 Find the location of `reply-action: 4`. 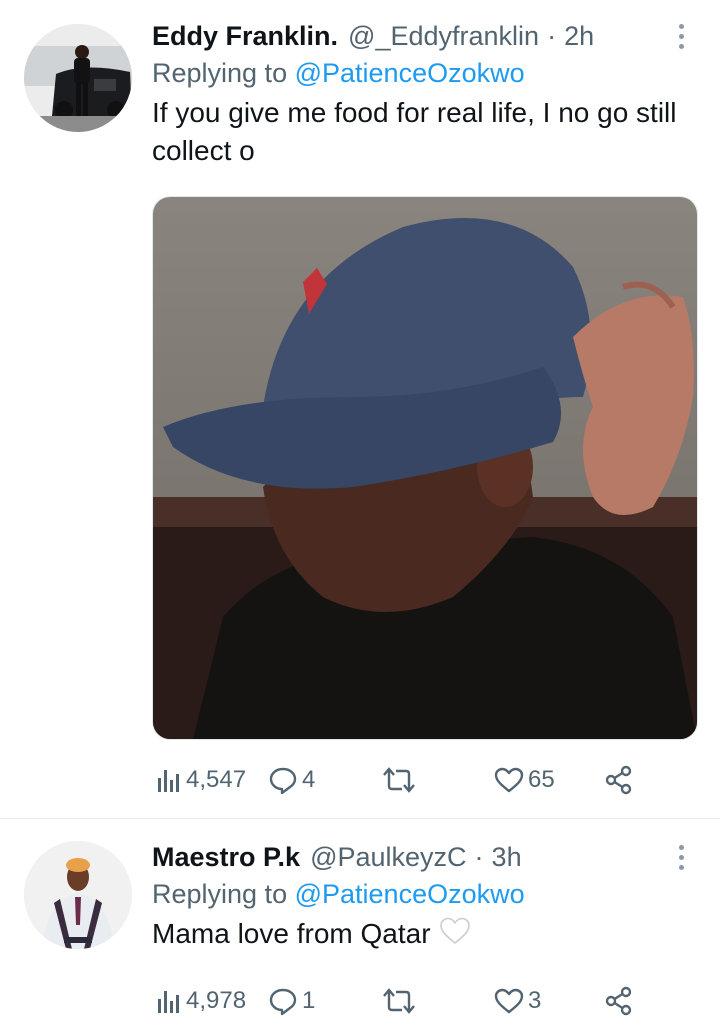

reply-action: 4 is located at coordinates (291, 780).